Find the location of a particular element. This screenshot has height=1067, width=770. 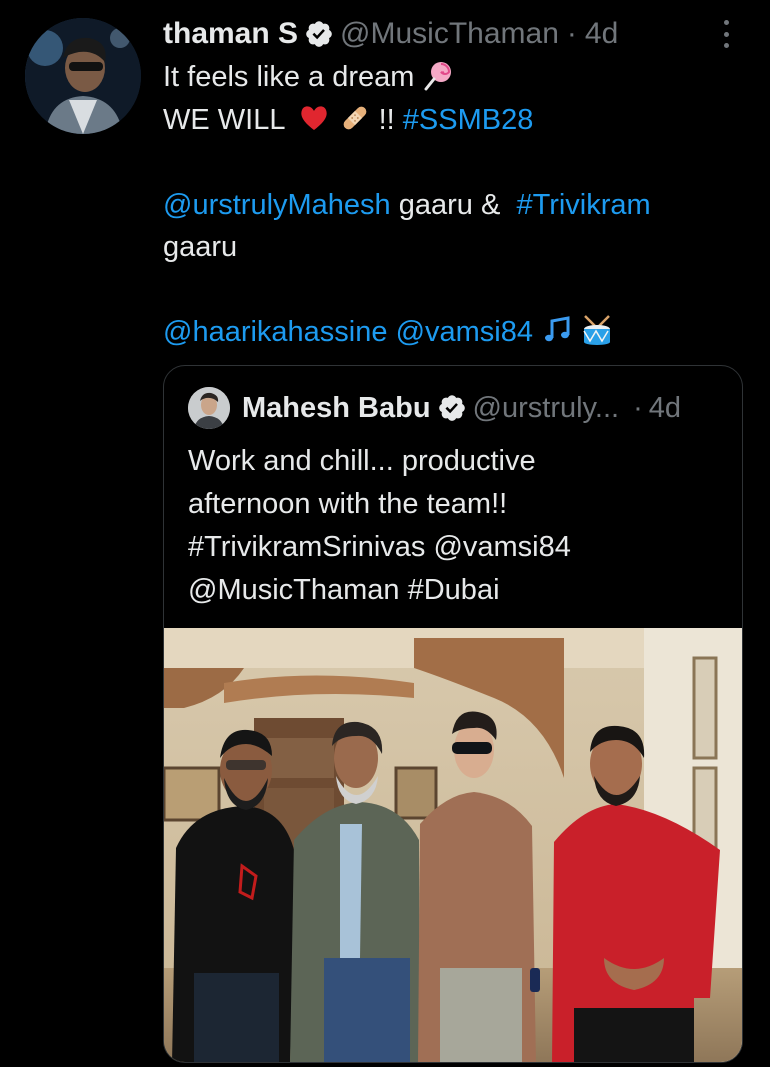

more-options-icon is located at coordinates (726, 34).